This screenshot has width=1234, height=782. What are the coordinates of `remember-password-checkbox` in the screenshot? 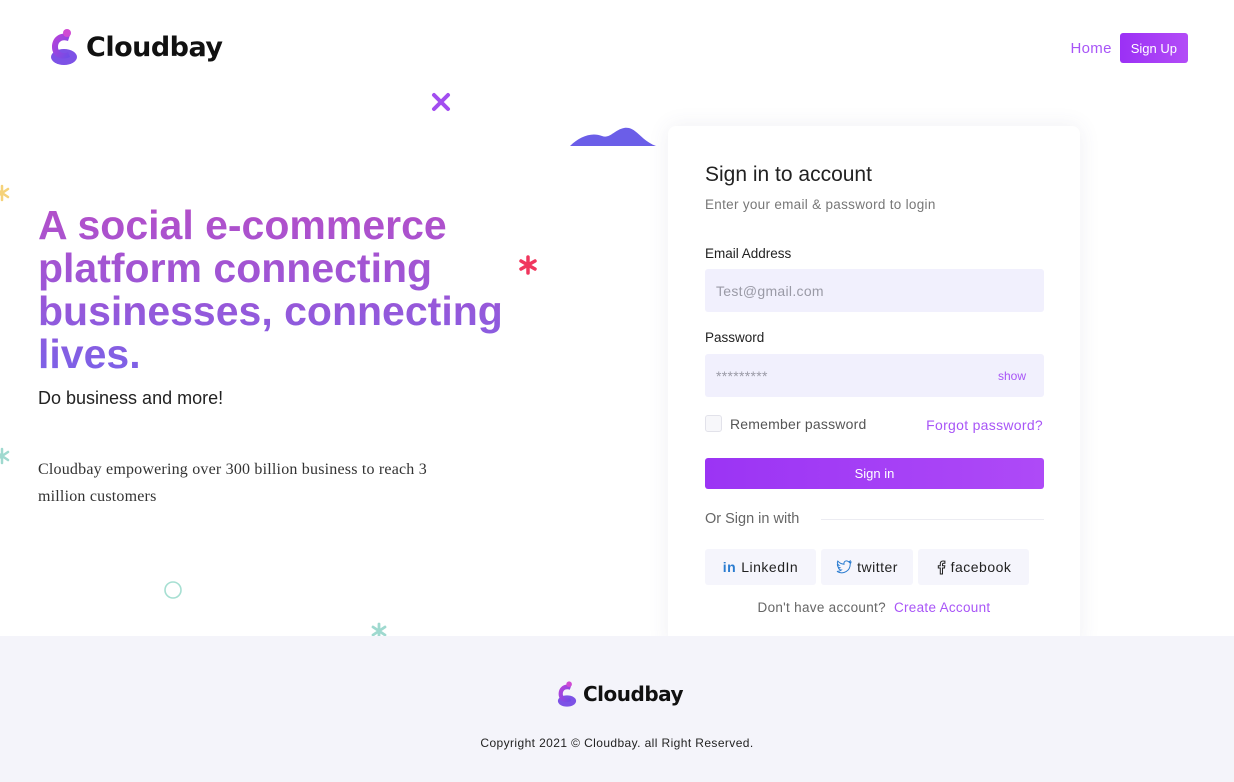 It's located at (713, 423).